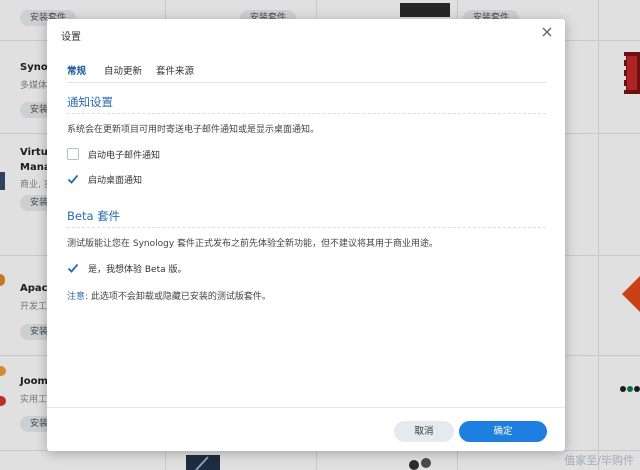 The width and height of the screenshot is (640, 470). Describe the element at coordinates (115, 181) in the screenshot. I see `desktop-notification-label: 启动桌面通知` at that location.